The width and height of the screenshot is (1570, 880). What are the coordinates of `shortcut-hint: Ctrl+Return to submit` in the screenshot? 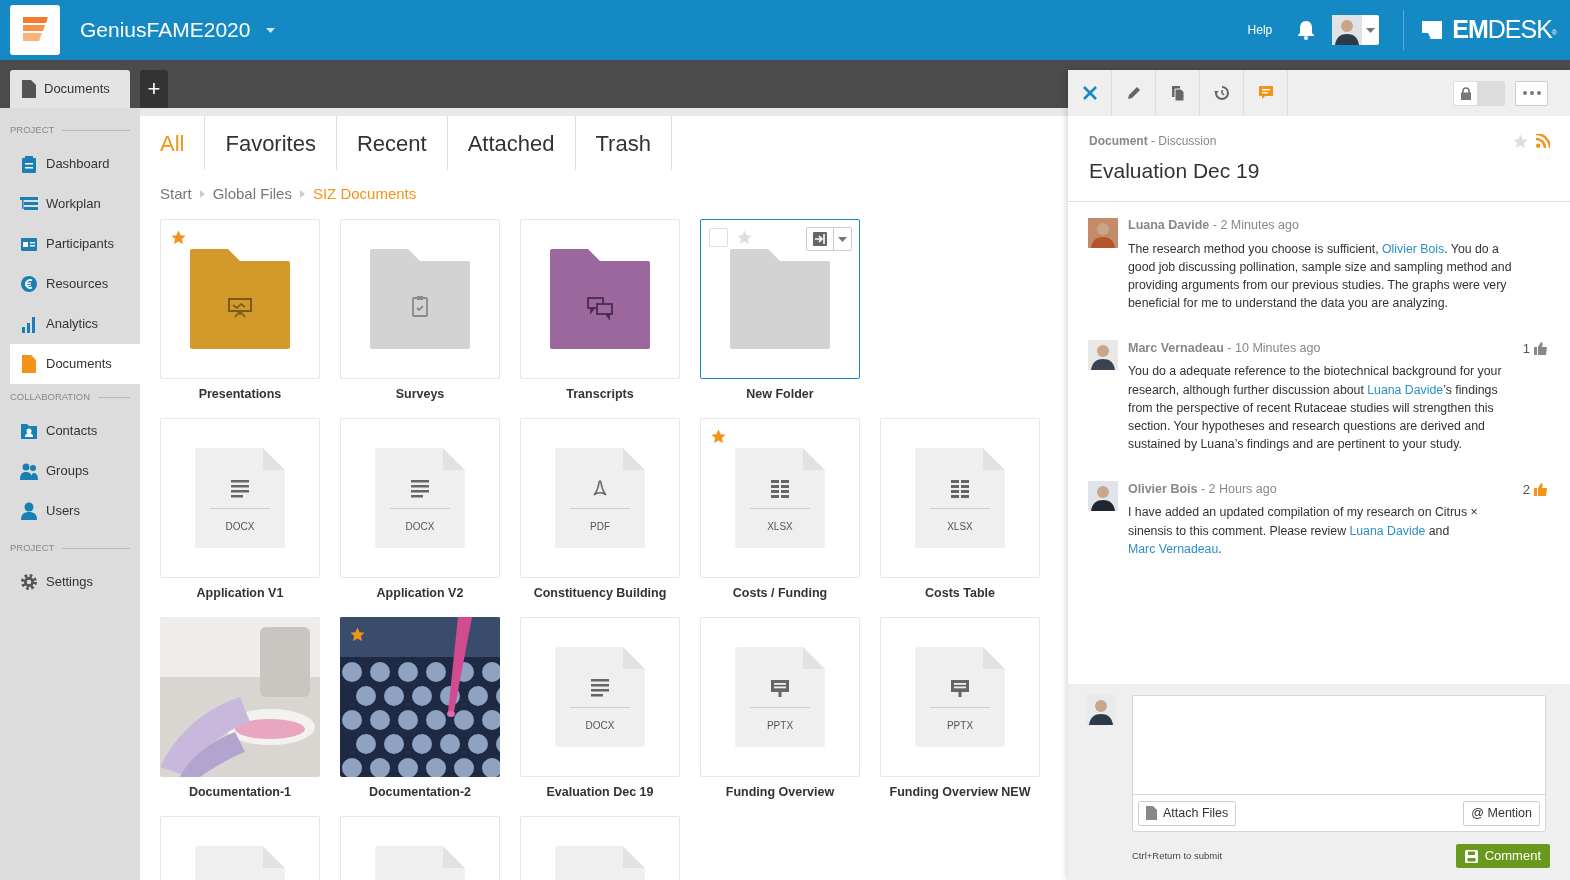 It's located at (1177, 855).